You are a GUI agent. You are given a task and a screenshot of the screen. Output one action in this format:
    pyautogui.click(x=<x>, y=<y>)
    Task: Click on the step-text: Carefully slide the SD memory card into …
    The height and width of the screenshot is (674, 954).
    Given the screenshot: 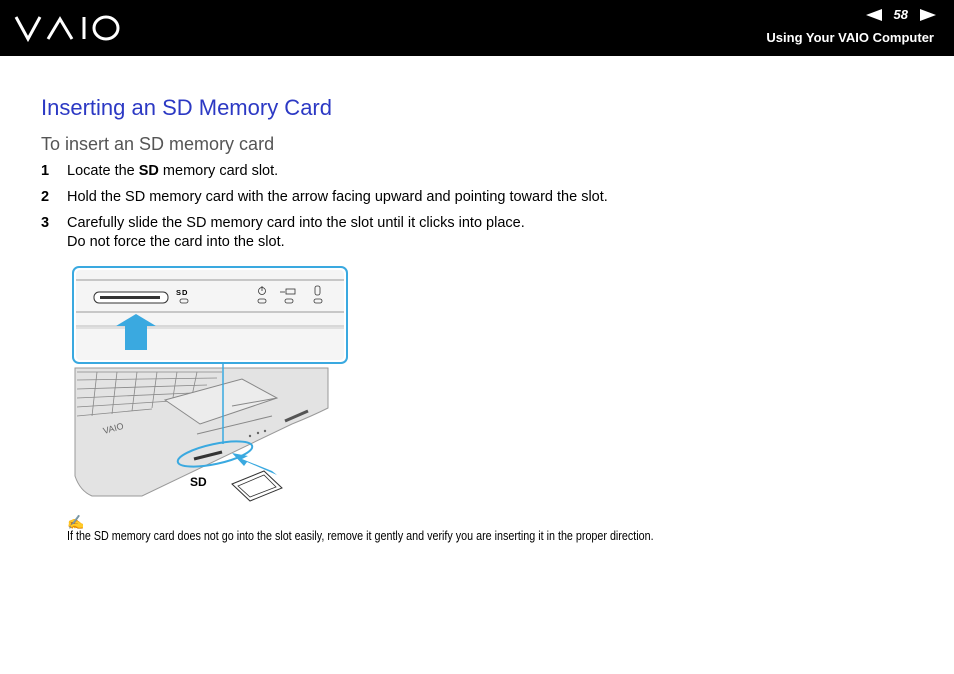 What is the action you would take?
    pyautogui.click(x=296, y=232)
    